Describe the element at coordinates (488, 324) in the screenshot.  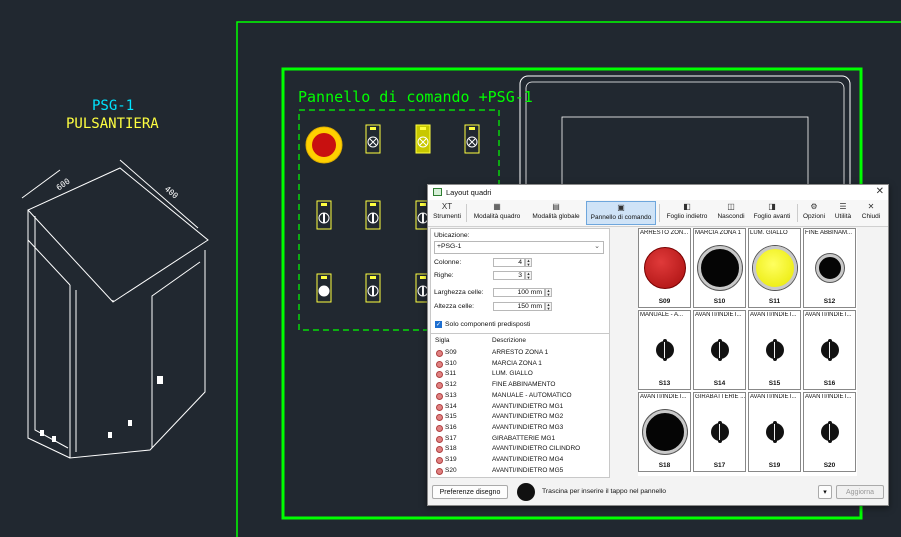
I see `solo-componenti-label: Solo componenti predisposti` at that location.